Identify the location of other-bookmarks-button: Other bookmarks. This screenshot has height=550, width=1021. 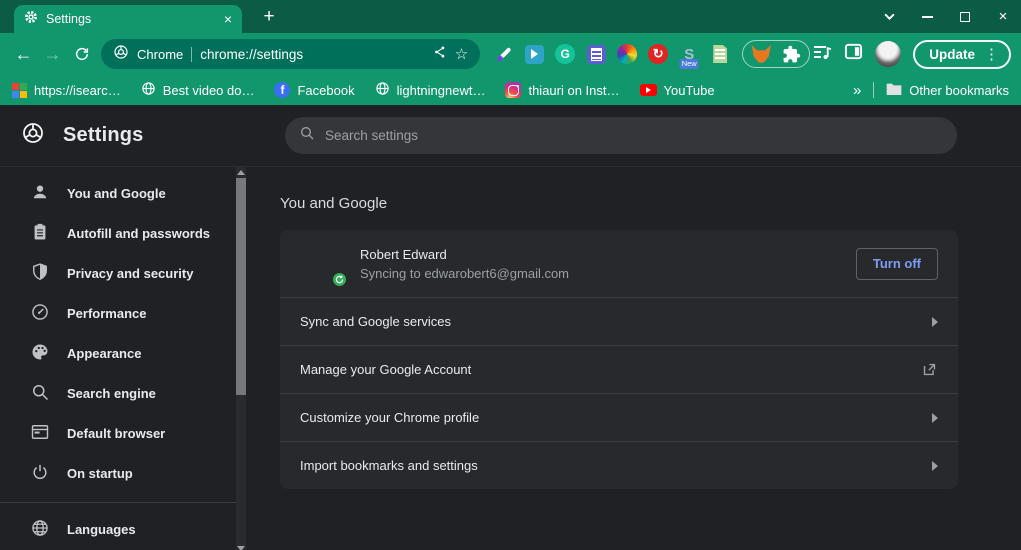
(947, 90).